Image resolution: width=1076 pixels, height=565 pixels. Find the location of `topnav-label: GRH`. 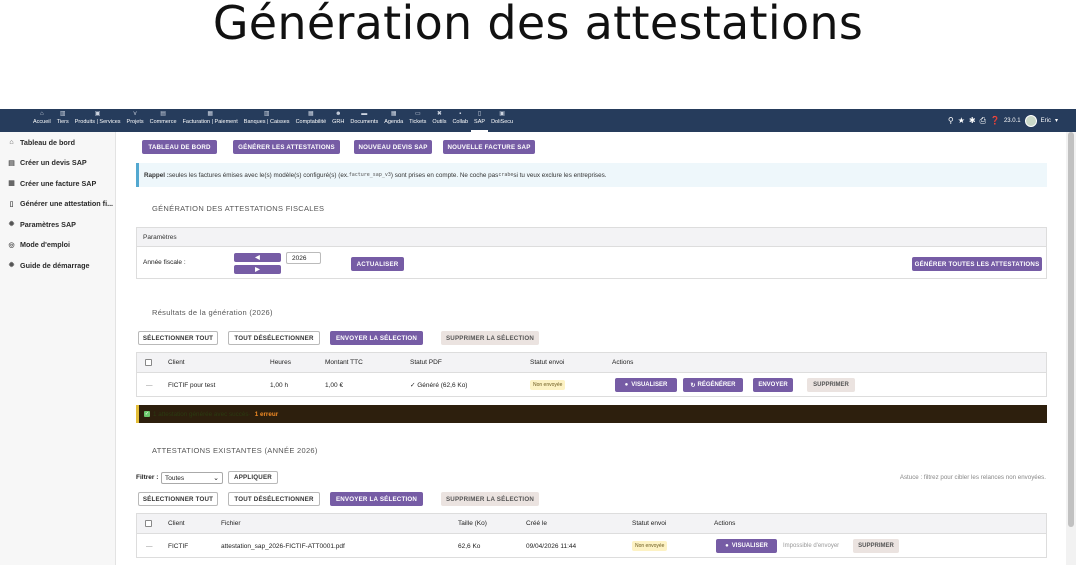

topnav-label: GRH is located at coordinates (338, 122).